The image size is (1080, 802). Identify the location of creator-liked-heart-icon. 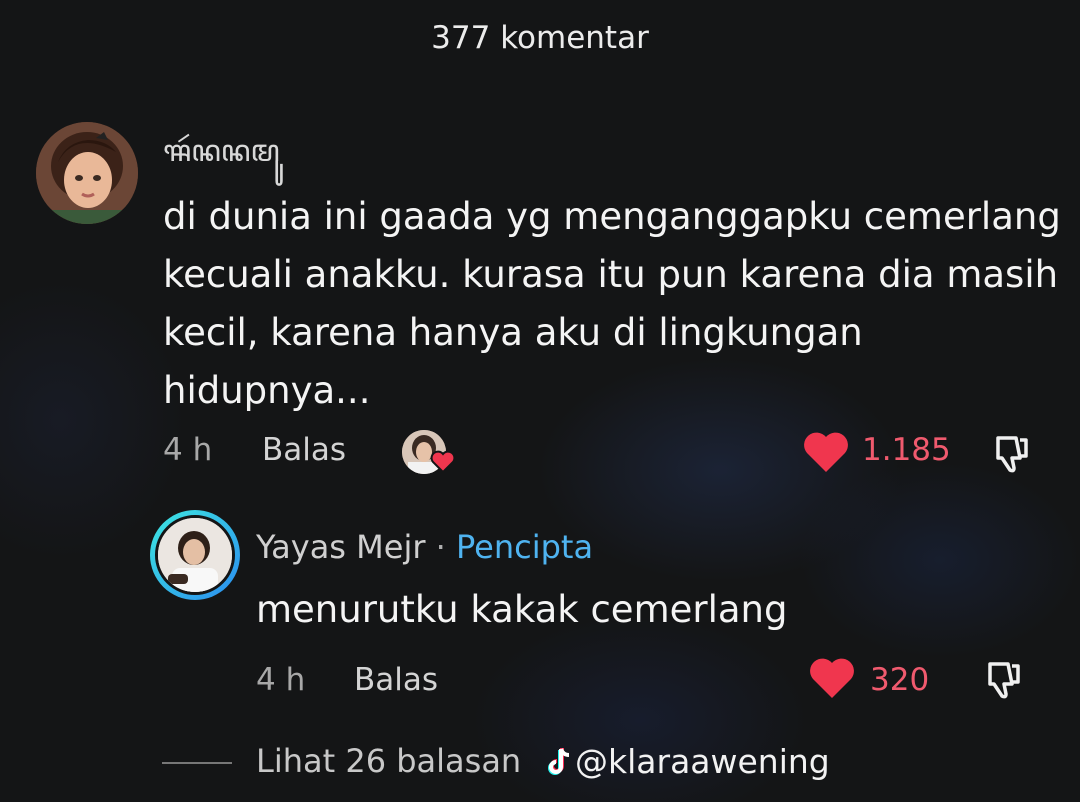
(443, 462).